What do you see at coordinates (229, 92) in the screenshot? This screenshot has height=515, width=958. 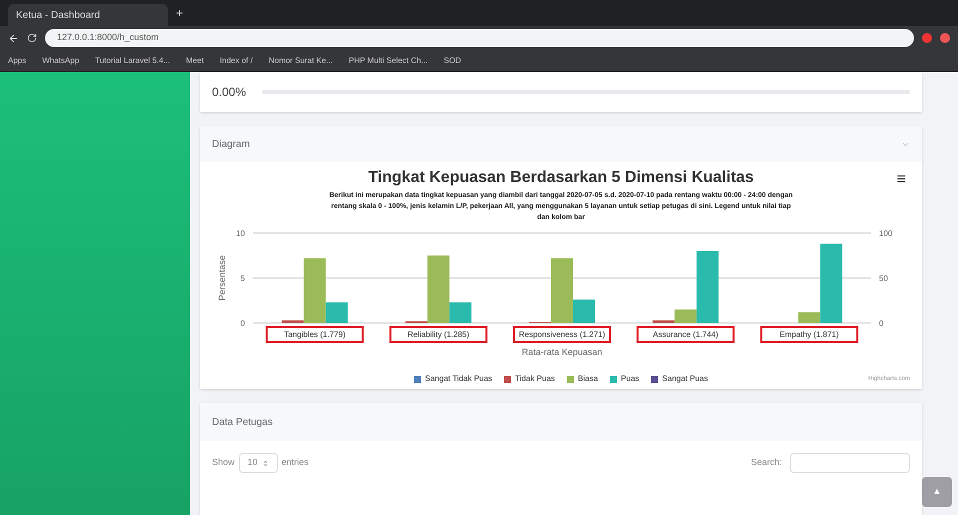 I see `progress-reading: 0.00%` at bounding box center [229, 92].